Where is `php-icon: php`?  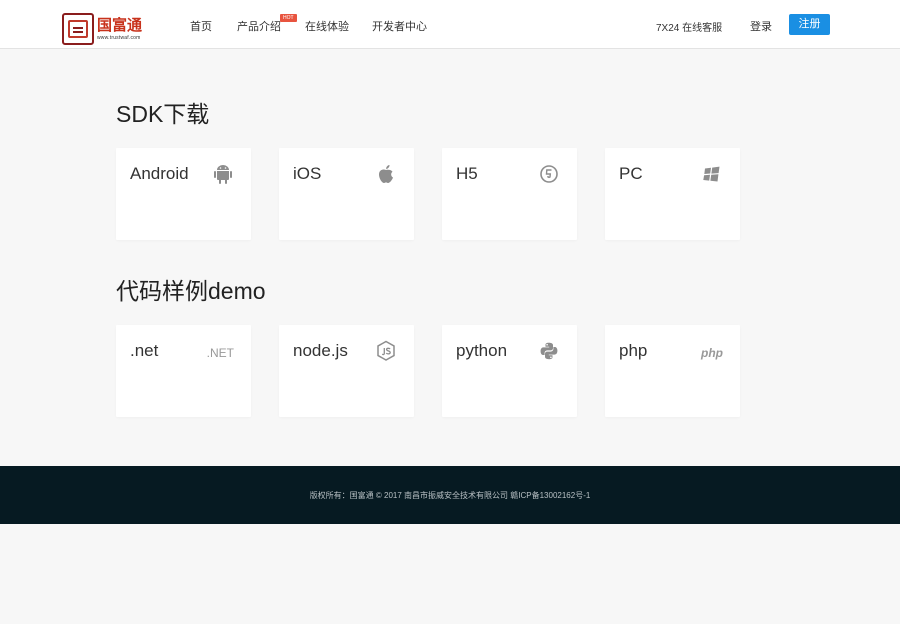
php-icon: php is located at coordinates (712, 353).